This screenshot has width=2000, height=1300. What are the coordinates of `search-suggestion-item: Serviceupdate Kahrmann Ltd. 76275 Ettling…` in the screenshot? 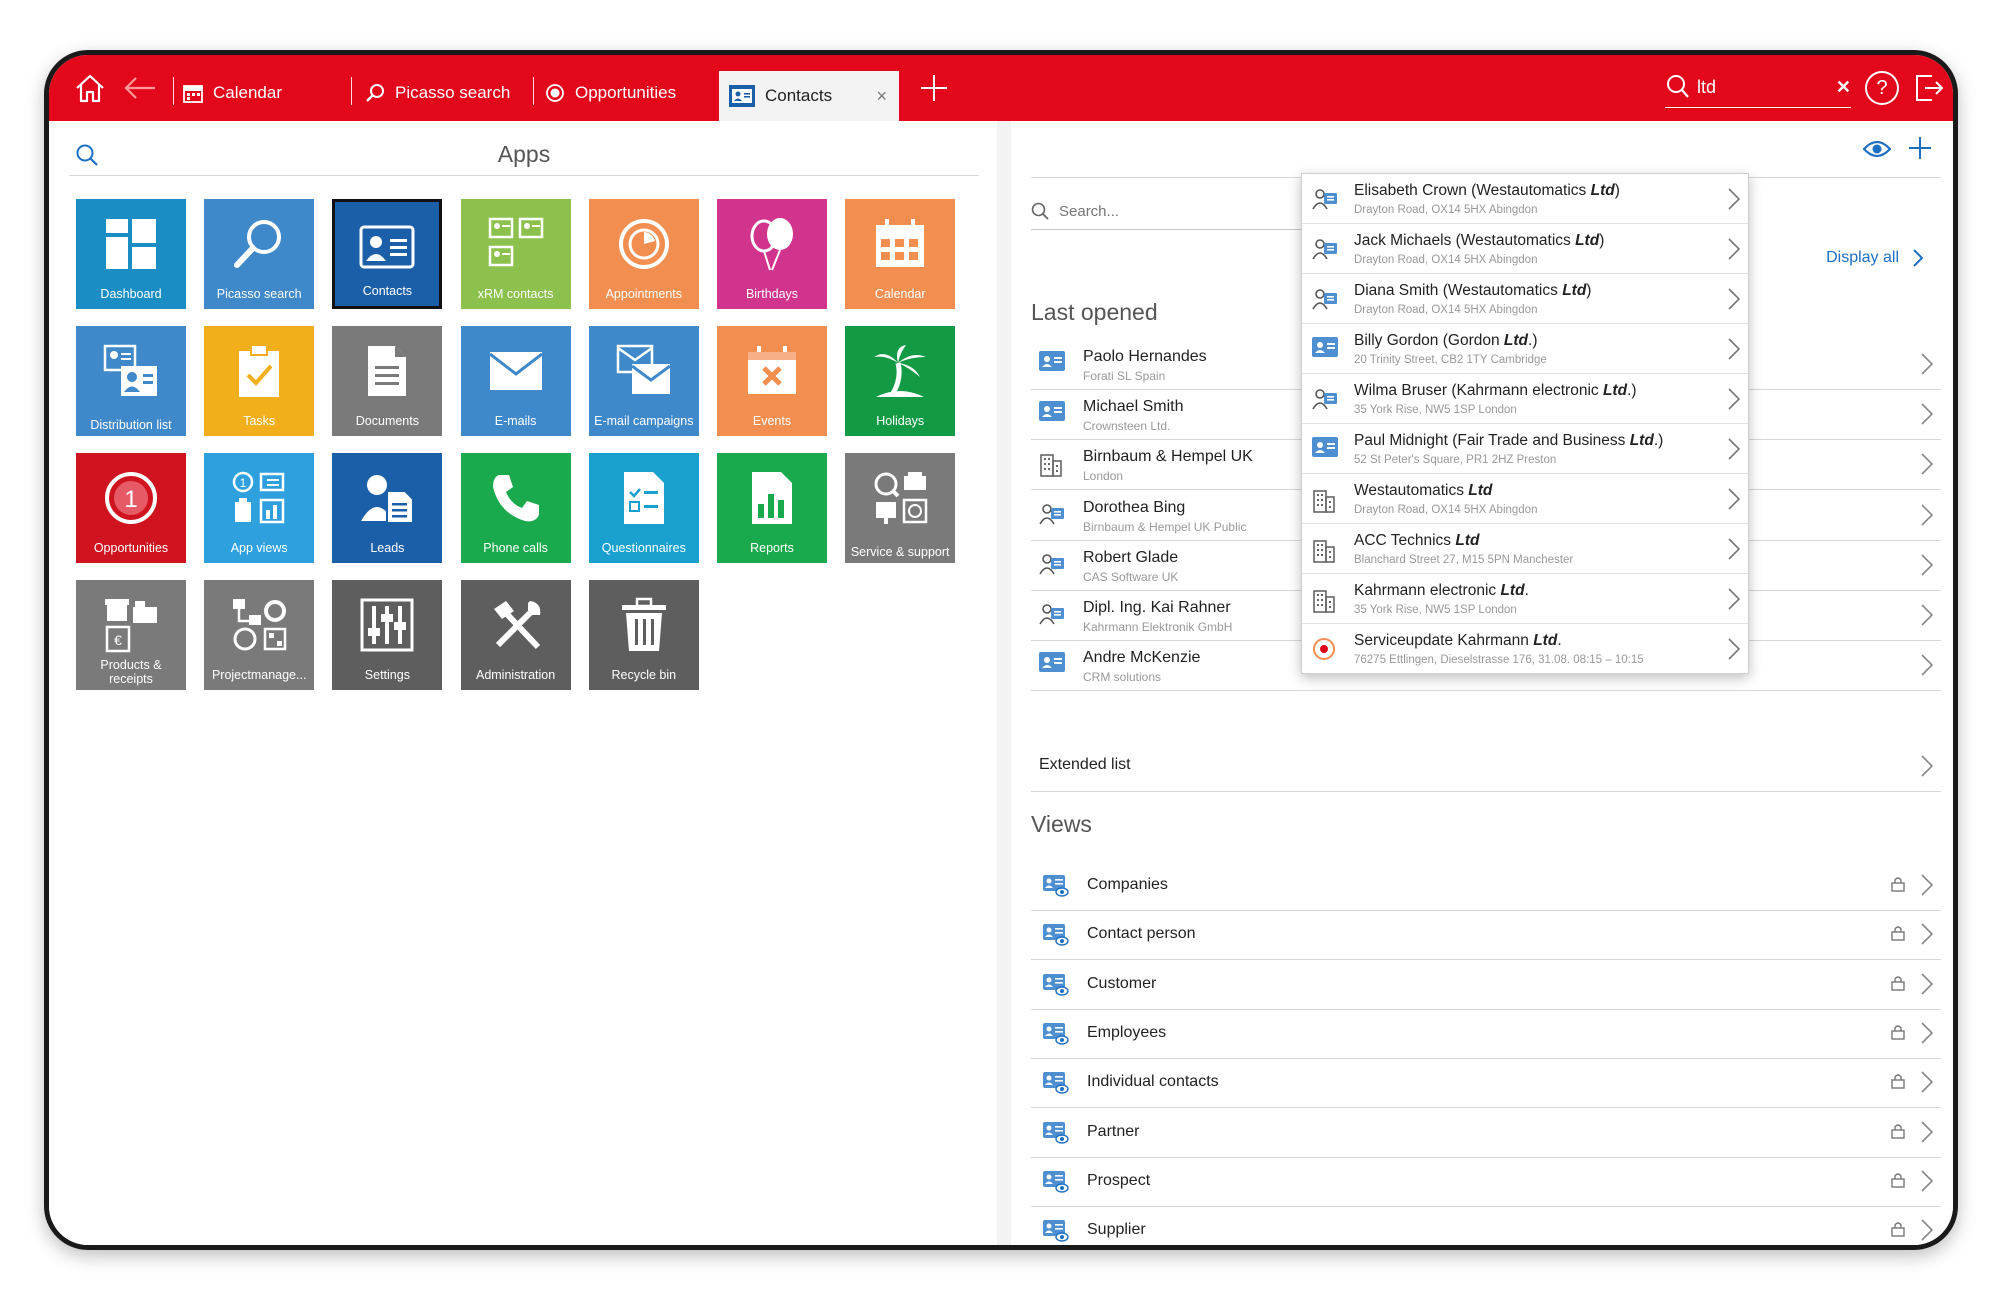 It's located at (1525, 648).